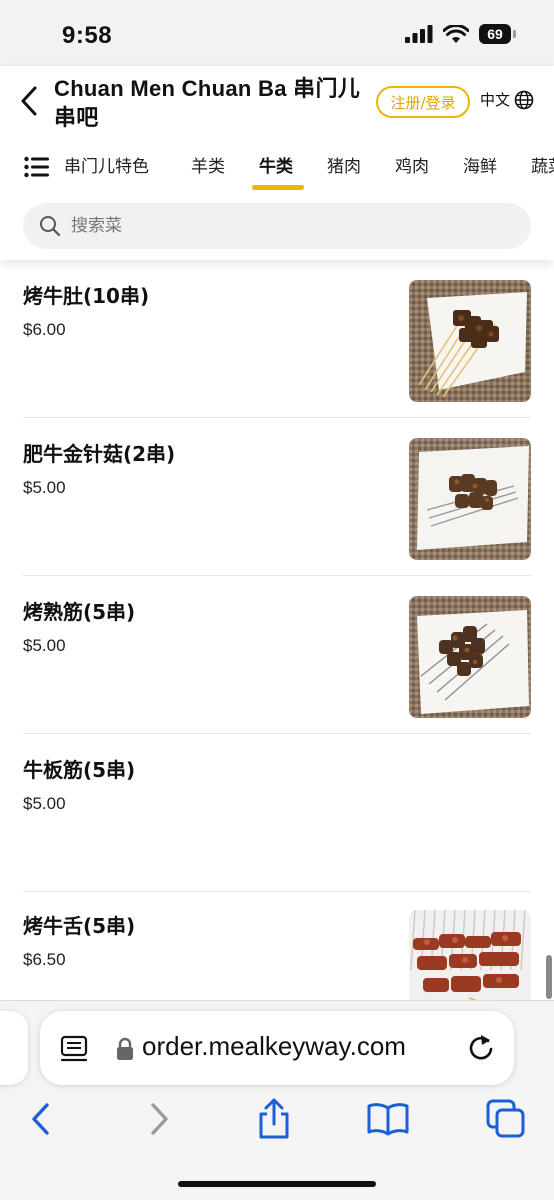  Describe the element at coordinates (208, 164) in the screenshot. I see `tab-lamb: 羊类` at that location.